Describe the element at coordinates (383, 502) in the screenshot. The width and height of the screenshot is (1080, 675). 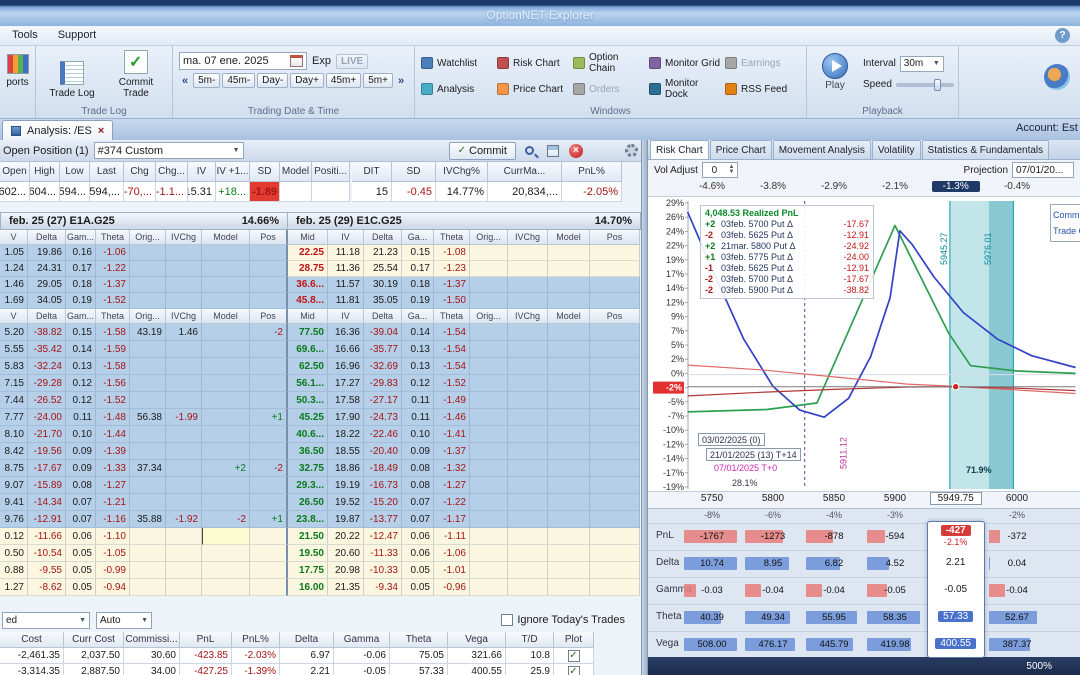
I see `chain-cell: -15.20` at that location.